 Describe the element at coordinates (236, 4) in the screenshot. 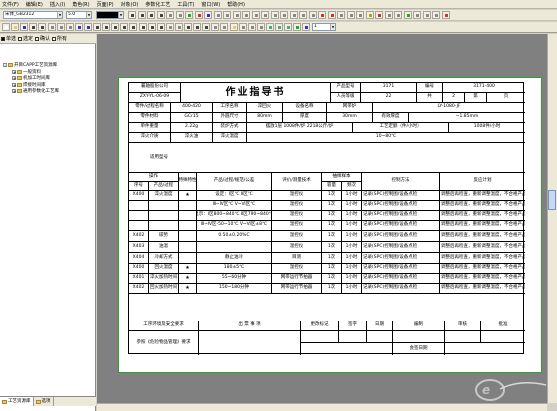

I see `menu-item: 帮助(H)` at that location.